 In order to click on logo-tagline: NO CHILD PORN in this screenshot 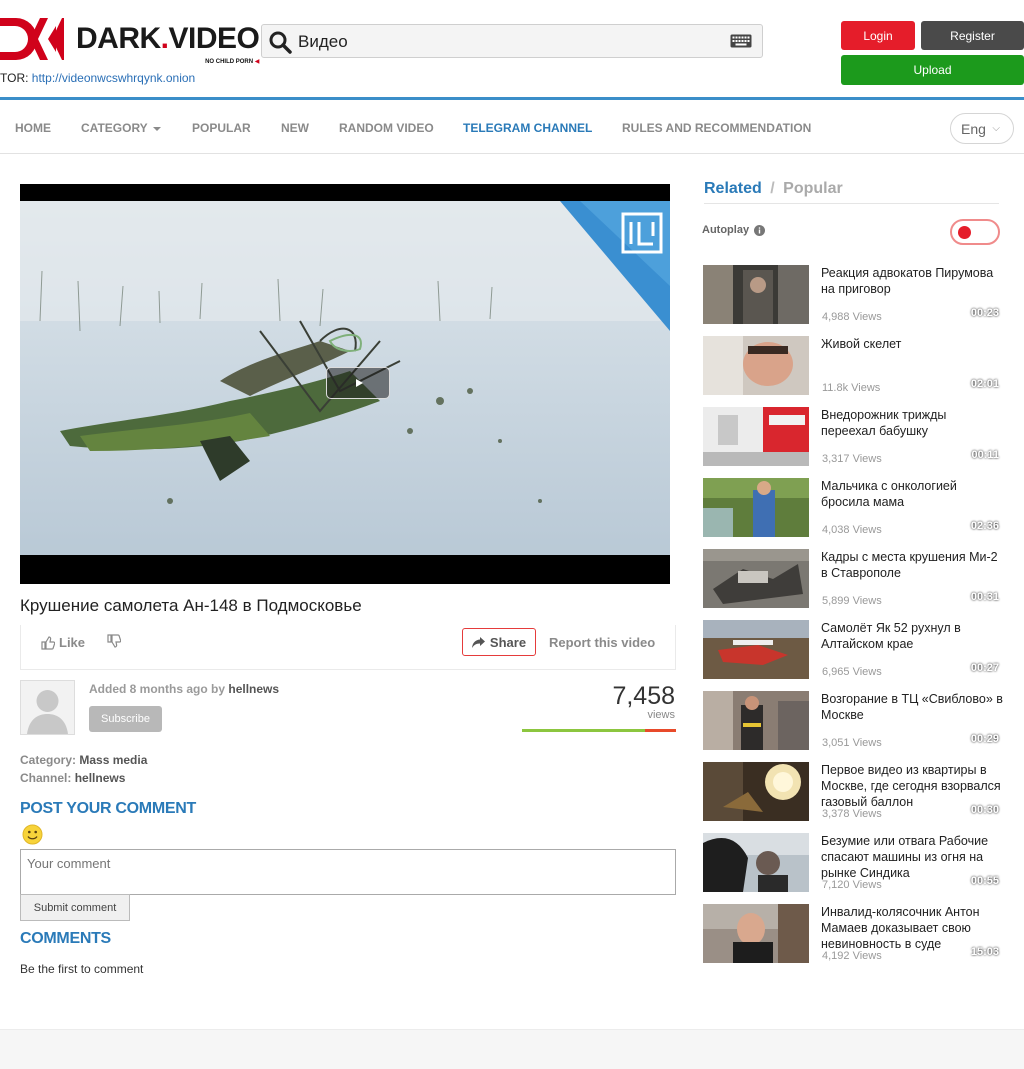, I will do `click(229, 62)`.